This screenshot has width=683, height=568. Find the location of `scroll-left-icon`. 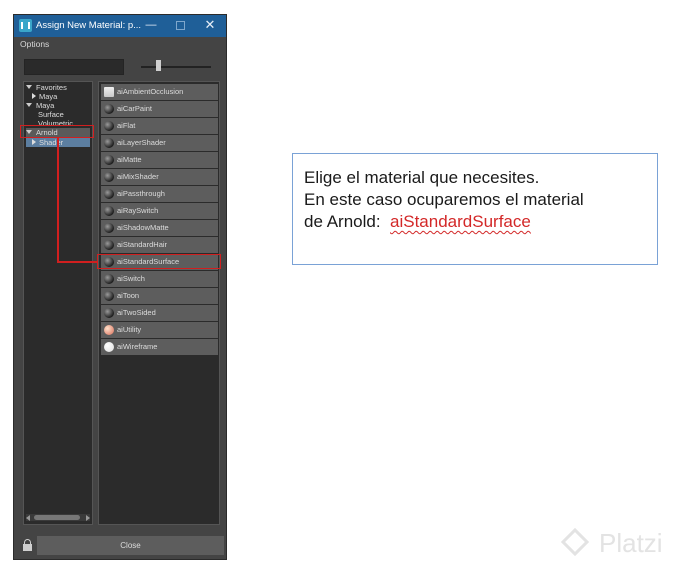

scroll-left-icon is located at coordinates (28, 518).